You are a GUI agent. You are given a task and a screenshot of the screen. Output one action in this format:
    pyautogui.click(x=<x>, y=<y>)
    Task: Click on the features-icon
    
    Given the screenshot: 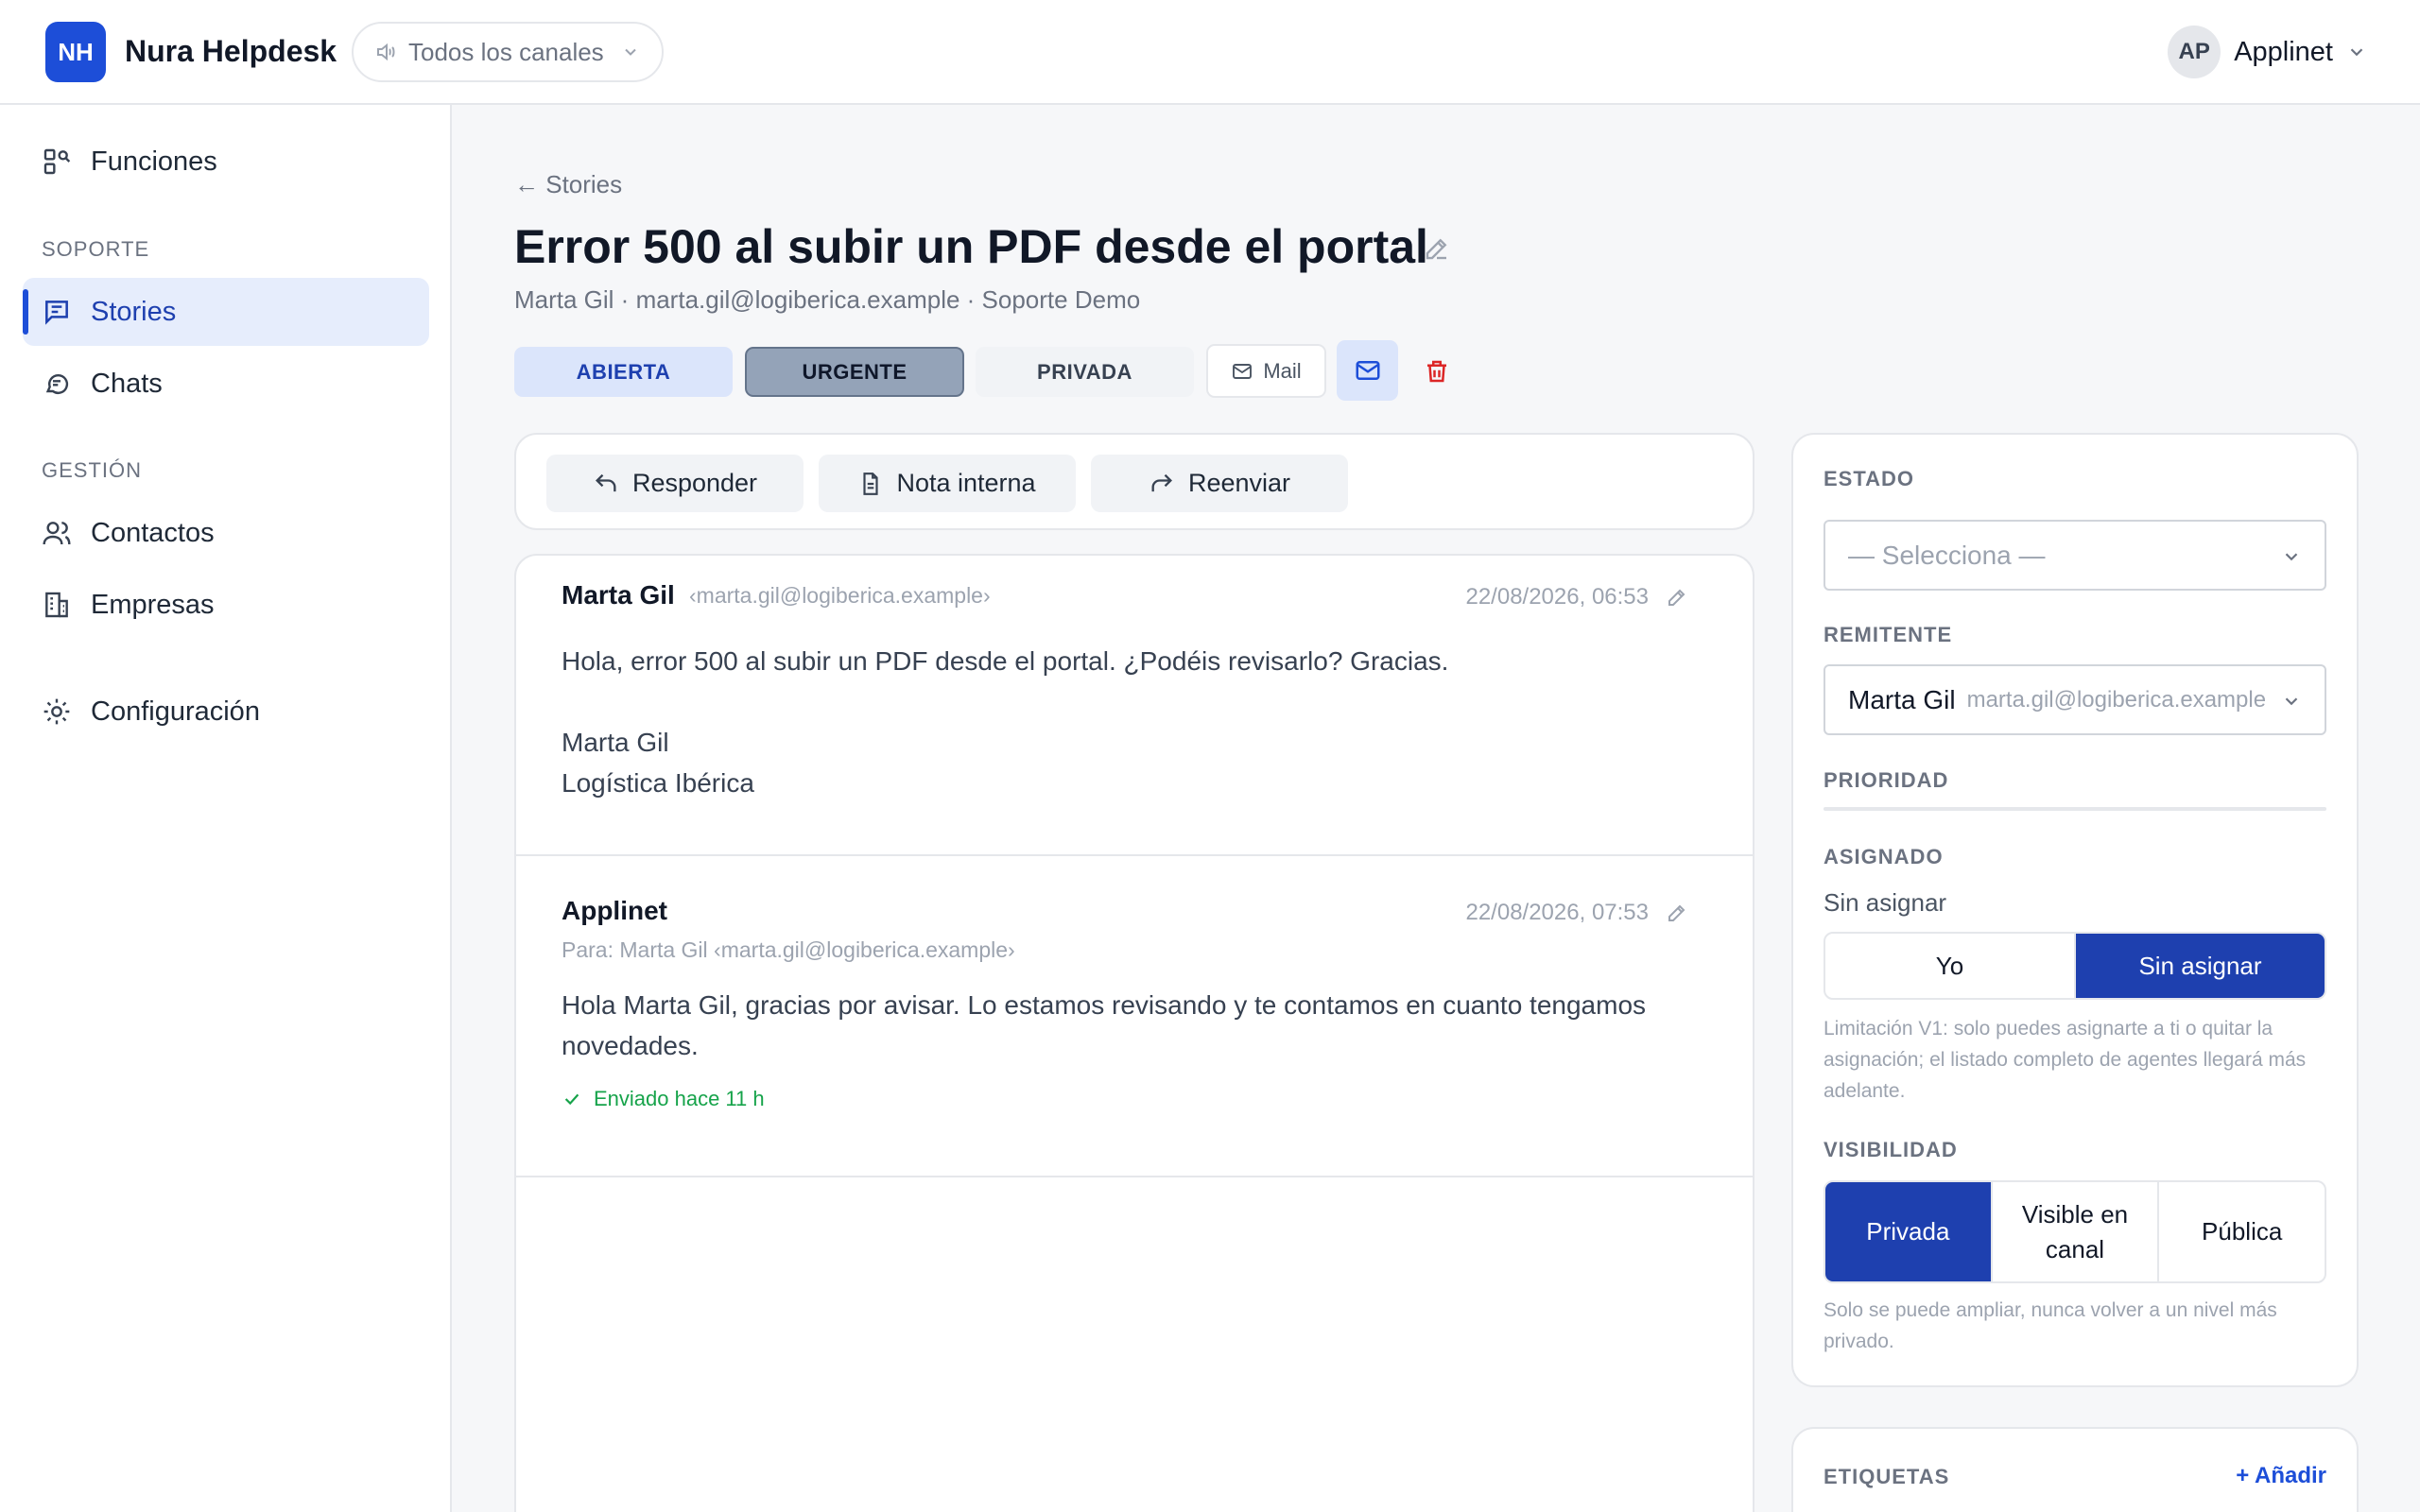 What is the action you would take?
    pyautogui.click(x=57, y=161)
    